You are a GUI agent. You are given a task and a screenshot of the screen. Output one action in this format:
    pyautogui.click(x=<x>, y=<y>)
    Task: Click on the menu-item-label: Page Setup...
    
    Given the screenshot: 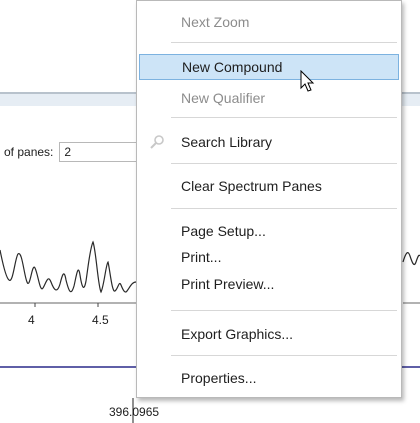 What is the action you would take?
    pyautogui.click(x=223, y=231)
    